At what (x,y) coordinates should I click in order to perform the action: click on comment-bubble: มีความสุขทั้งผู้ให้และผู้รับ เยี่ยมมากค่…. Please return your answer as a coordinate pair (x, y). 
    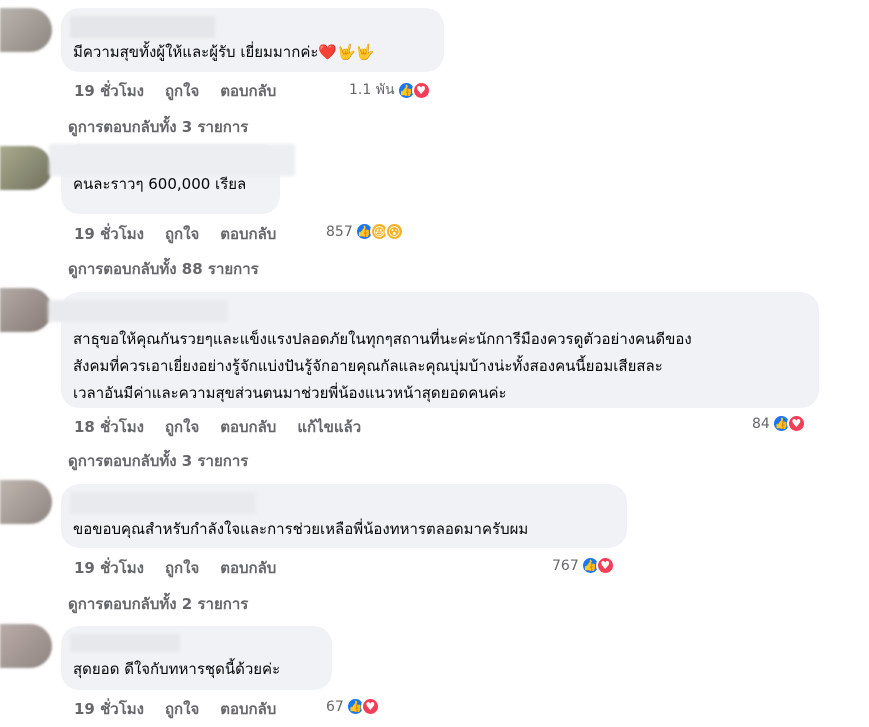
    Looking at the image, I should click on (252, 40).